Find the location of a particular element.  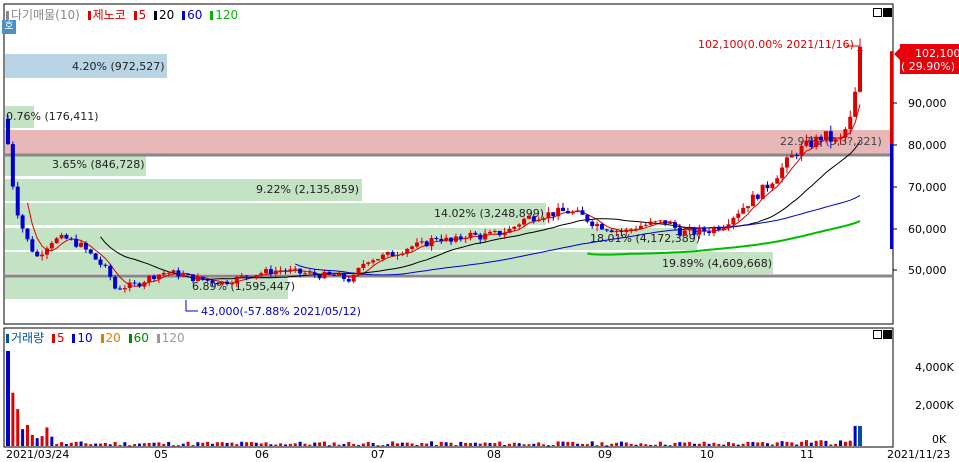

legend-ma-120: 120 is located at coordinates (226, 15).